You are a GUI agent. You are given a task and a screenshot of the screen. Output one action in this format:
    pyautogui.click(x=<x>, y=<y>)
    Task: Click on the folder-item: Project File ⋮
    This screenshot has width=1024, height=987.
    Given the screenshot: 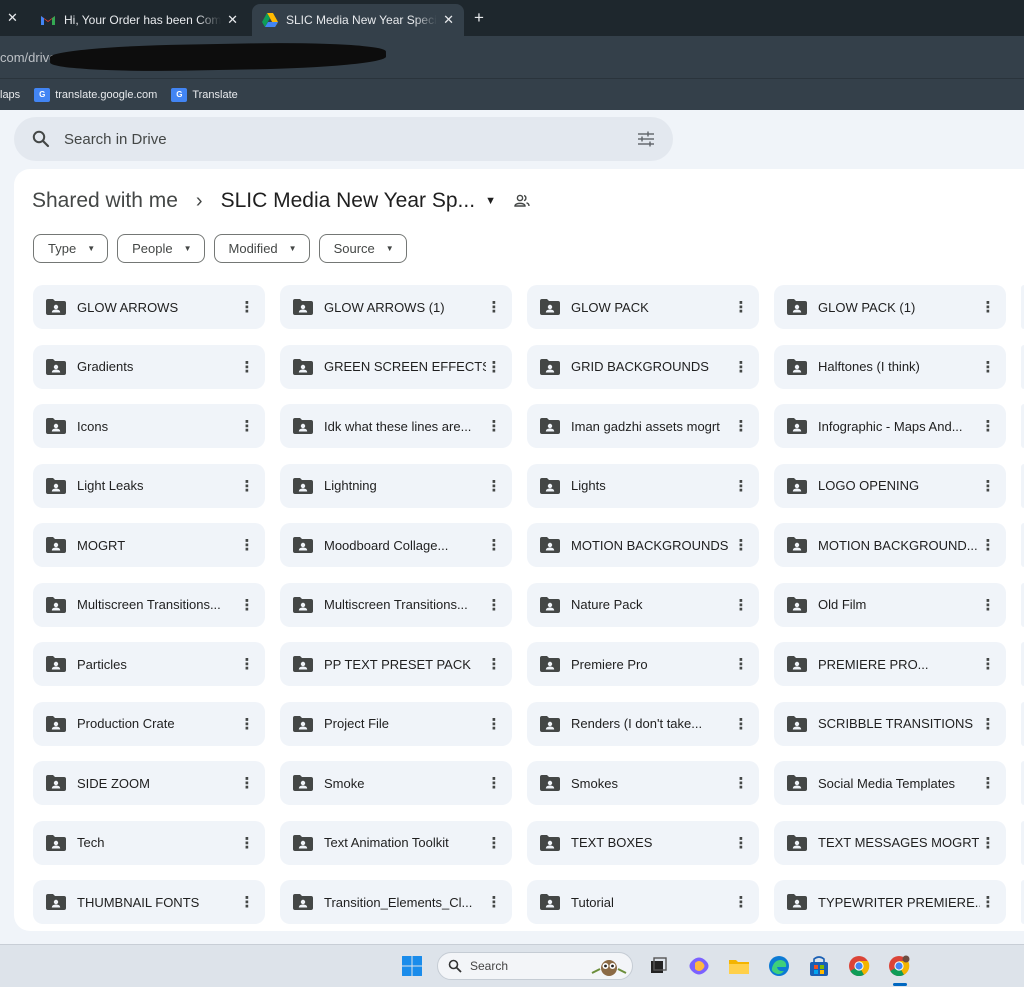 What is the action you would take?
    pyautogui.click(x=396, y=723)
    